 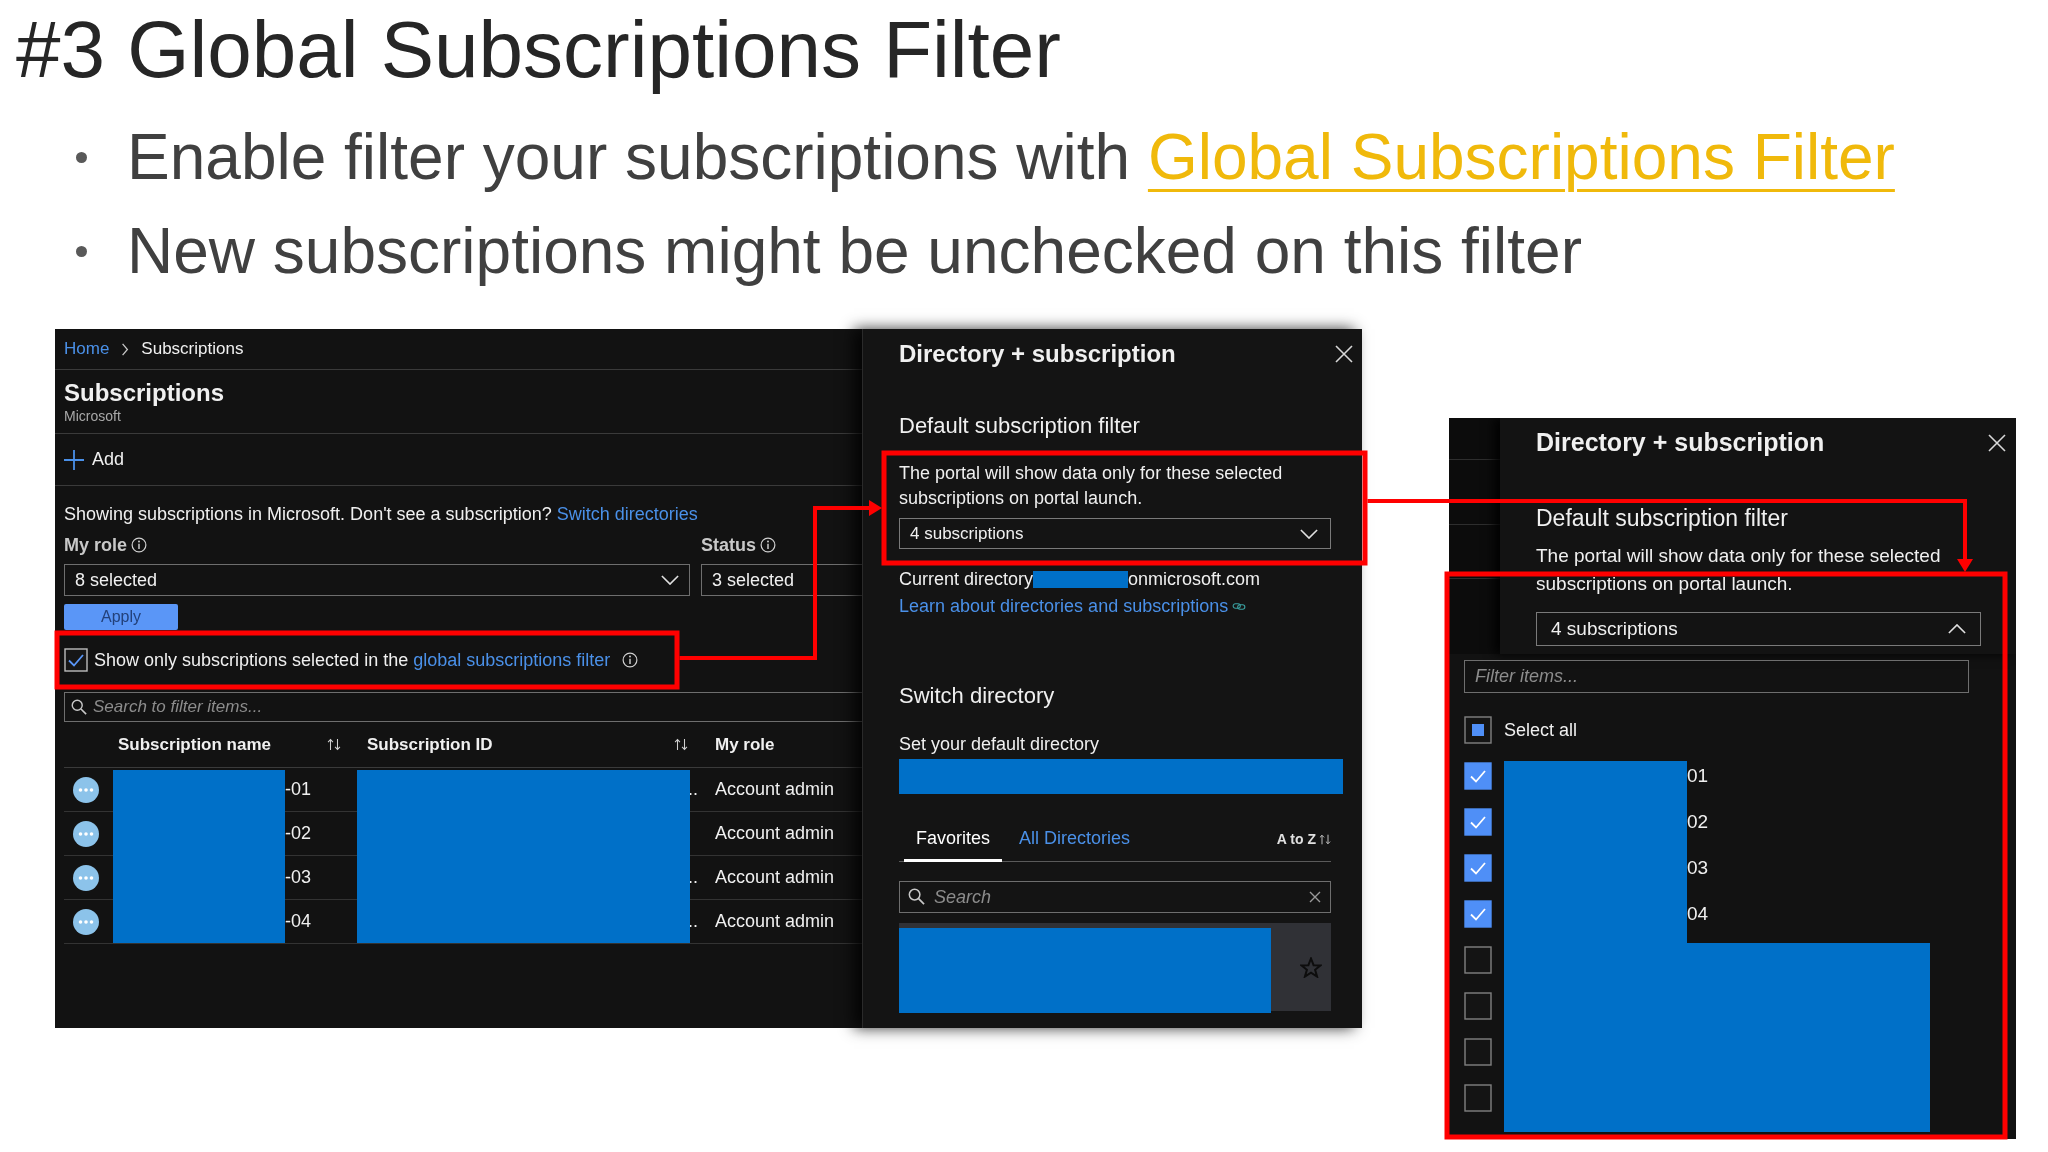 What do you see at coordinates (670, 580) in the screenshot?
I see `chevron-down-icon` at bounding box center [670, 580].